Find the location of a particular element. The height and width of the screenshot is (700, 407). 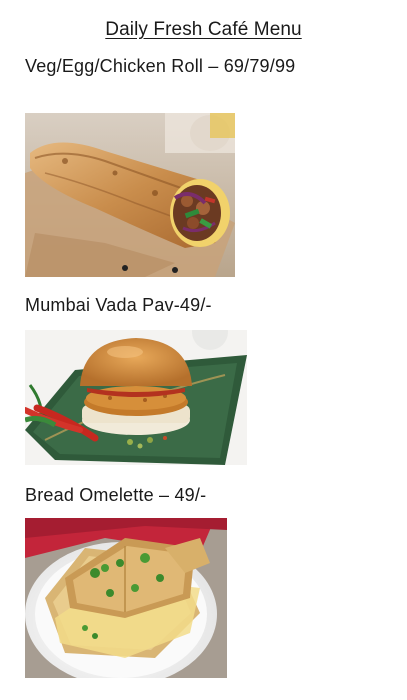

menu-item-label-bread-omelette: Bread Omelette – 49/- is located at coordinates (116, 495).